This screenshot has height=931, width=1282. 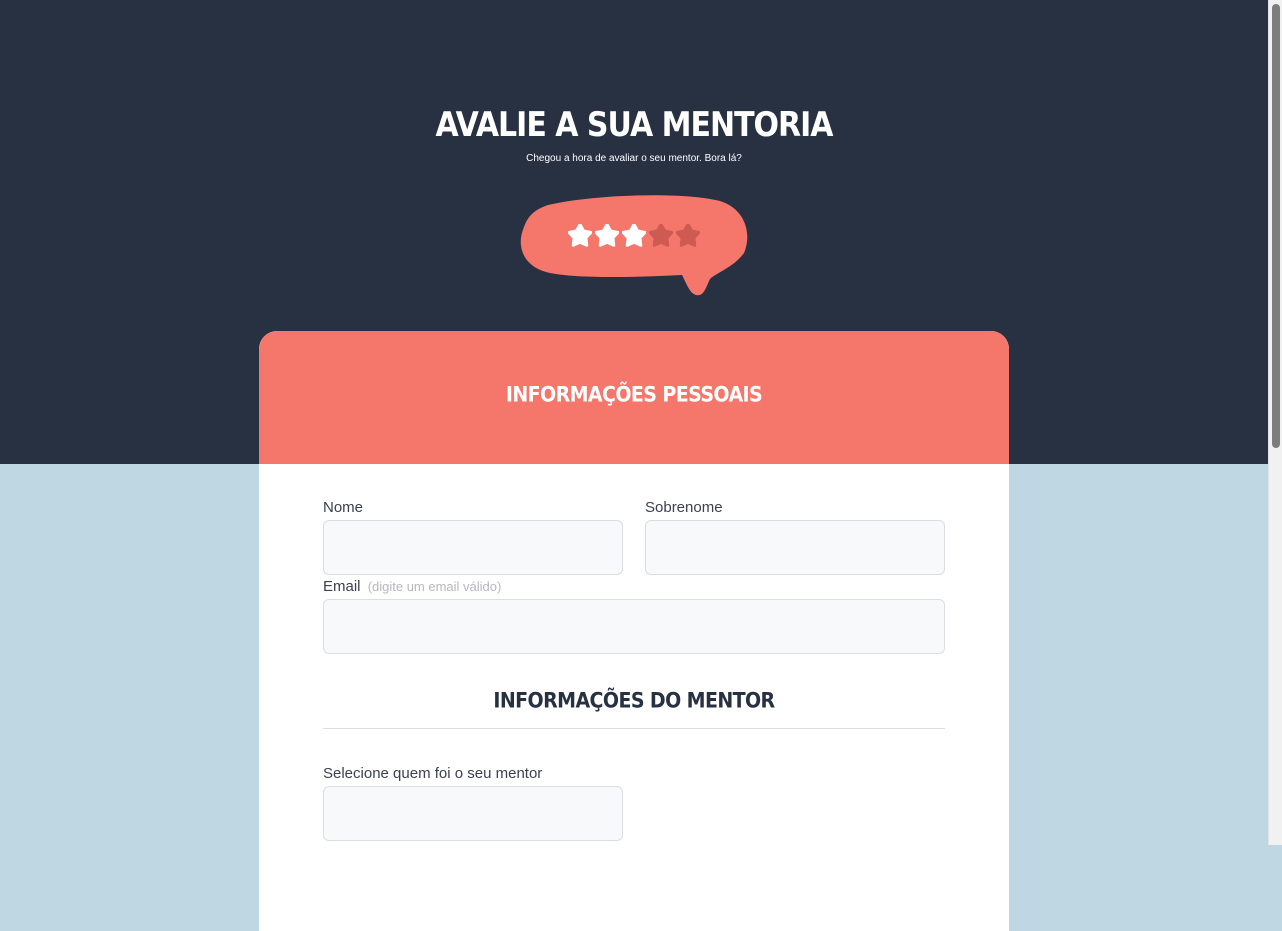 I want to click on mentor-select-label: Selecione quem foi o seu mentor, so click(x=433, y=773).